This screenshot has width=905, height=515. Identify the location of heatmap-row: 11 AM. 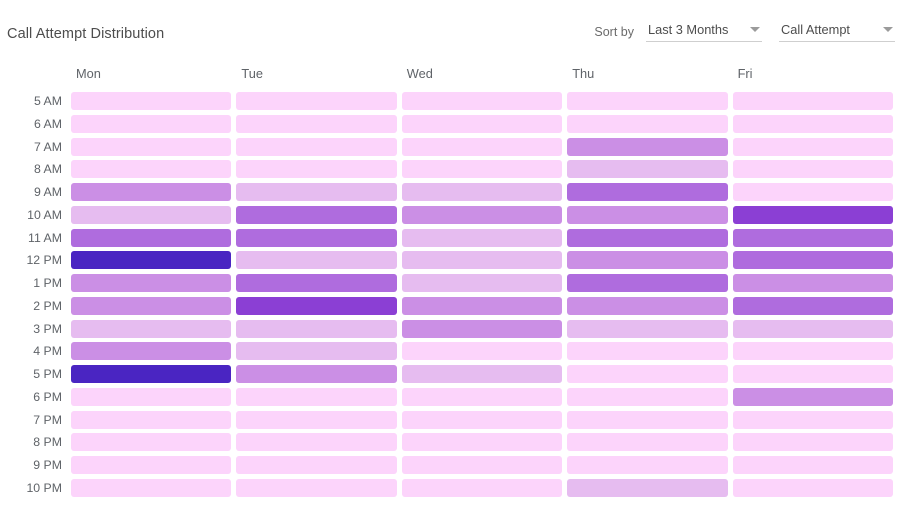
(461, 237).